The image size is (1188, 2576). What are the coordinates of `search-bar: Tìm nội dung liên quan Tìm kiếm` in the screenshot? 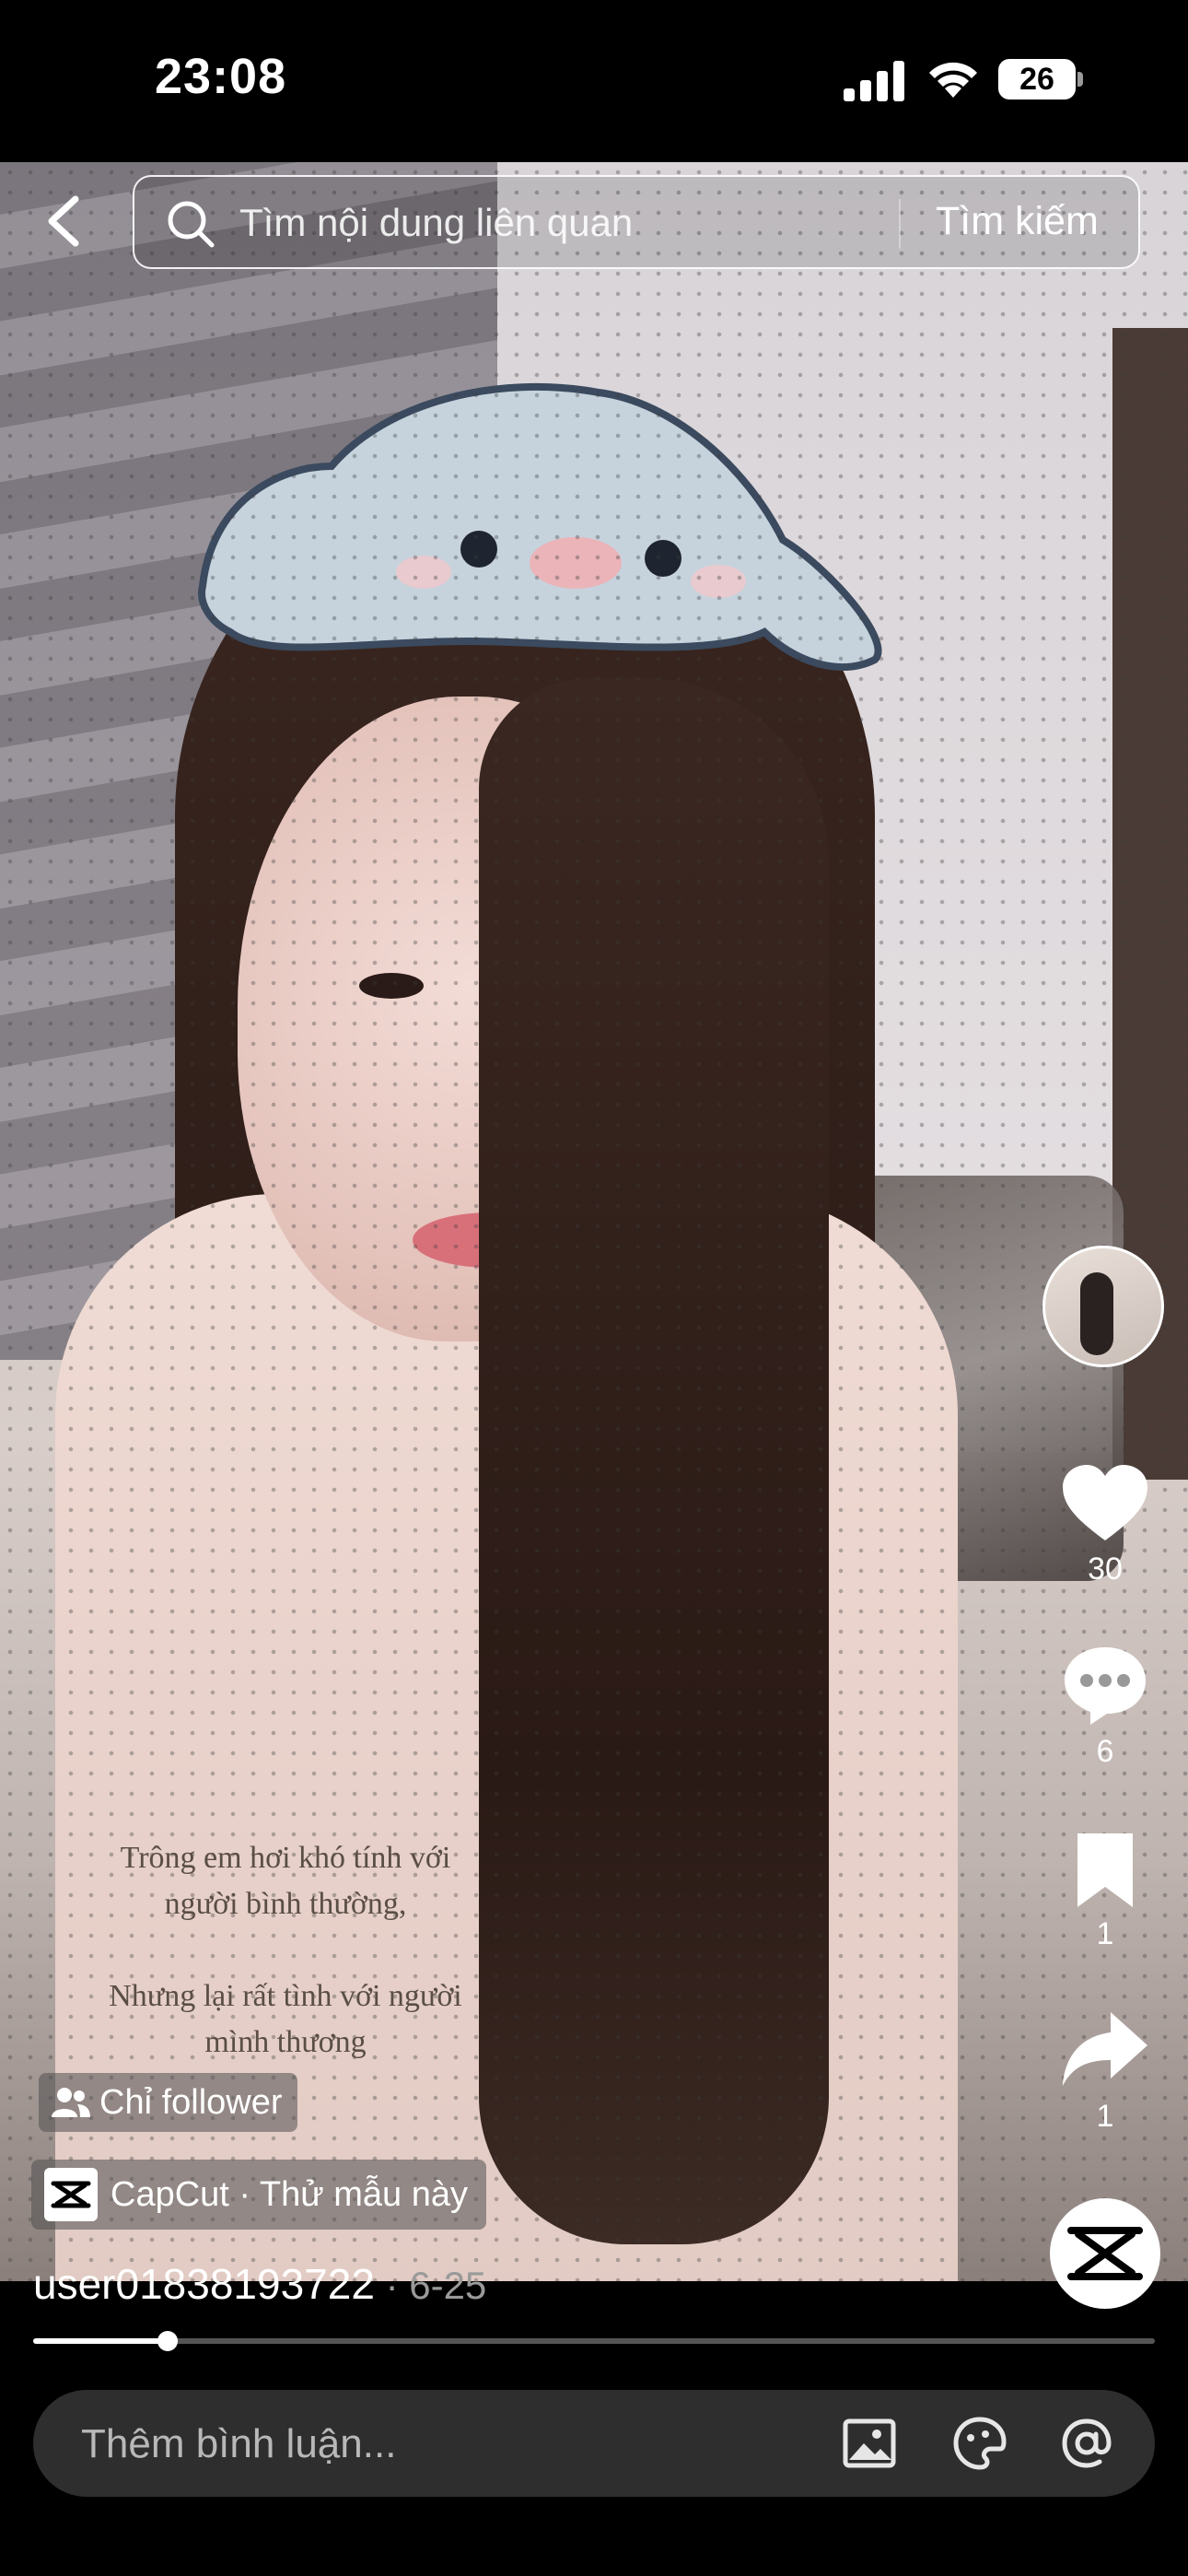 It's located at (637, 222).